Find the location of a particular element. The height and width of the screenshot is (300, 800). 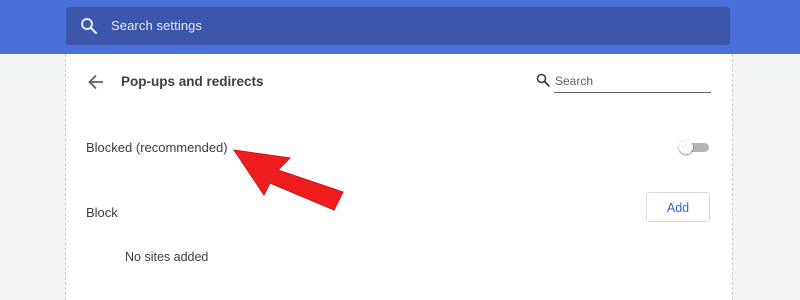

blocked-toggle is located at coordinates (694, 147).